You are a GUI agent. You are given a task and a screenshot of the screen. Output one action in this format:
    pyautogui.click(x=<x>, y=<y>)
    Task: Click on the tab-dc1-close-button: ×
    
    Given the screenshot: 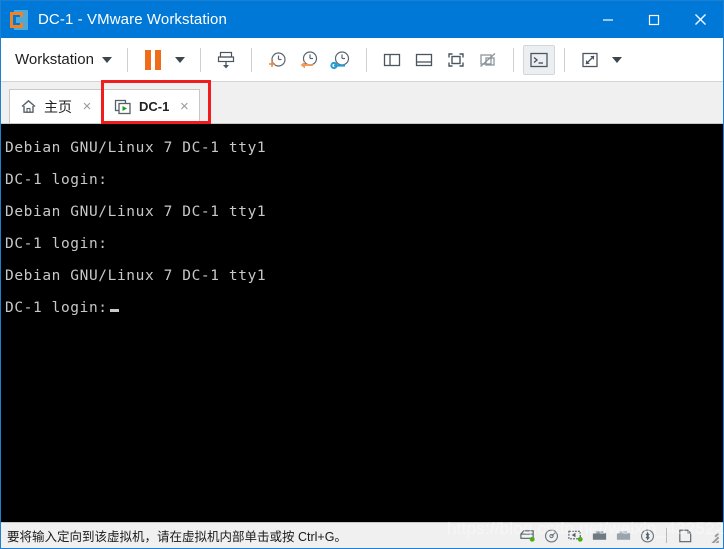 What is the action you would take?
    pyautogui.click(x=184, y=106)
    